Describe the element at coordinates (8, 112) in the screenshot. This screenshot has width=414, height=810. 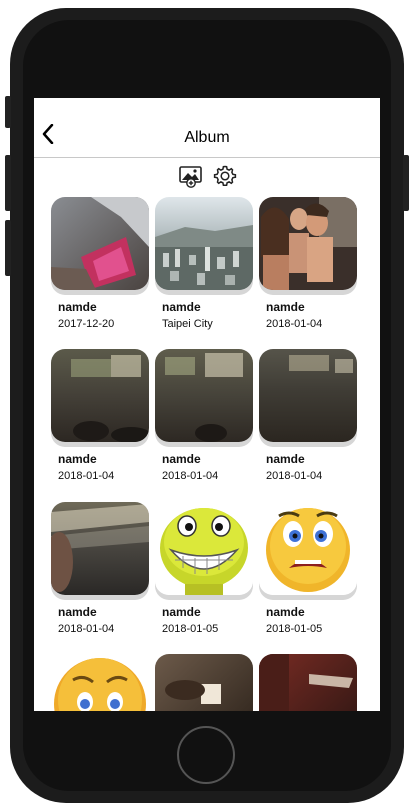
I see `mute-switch` at that location.